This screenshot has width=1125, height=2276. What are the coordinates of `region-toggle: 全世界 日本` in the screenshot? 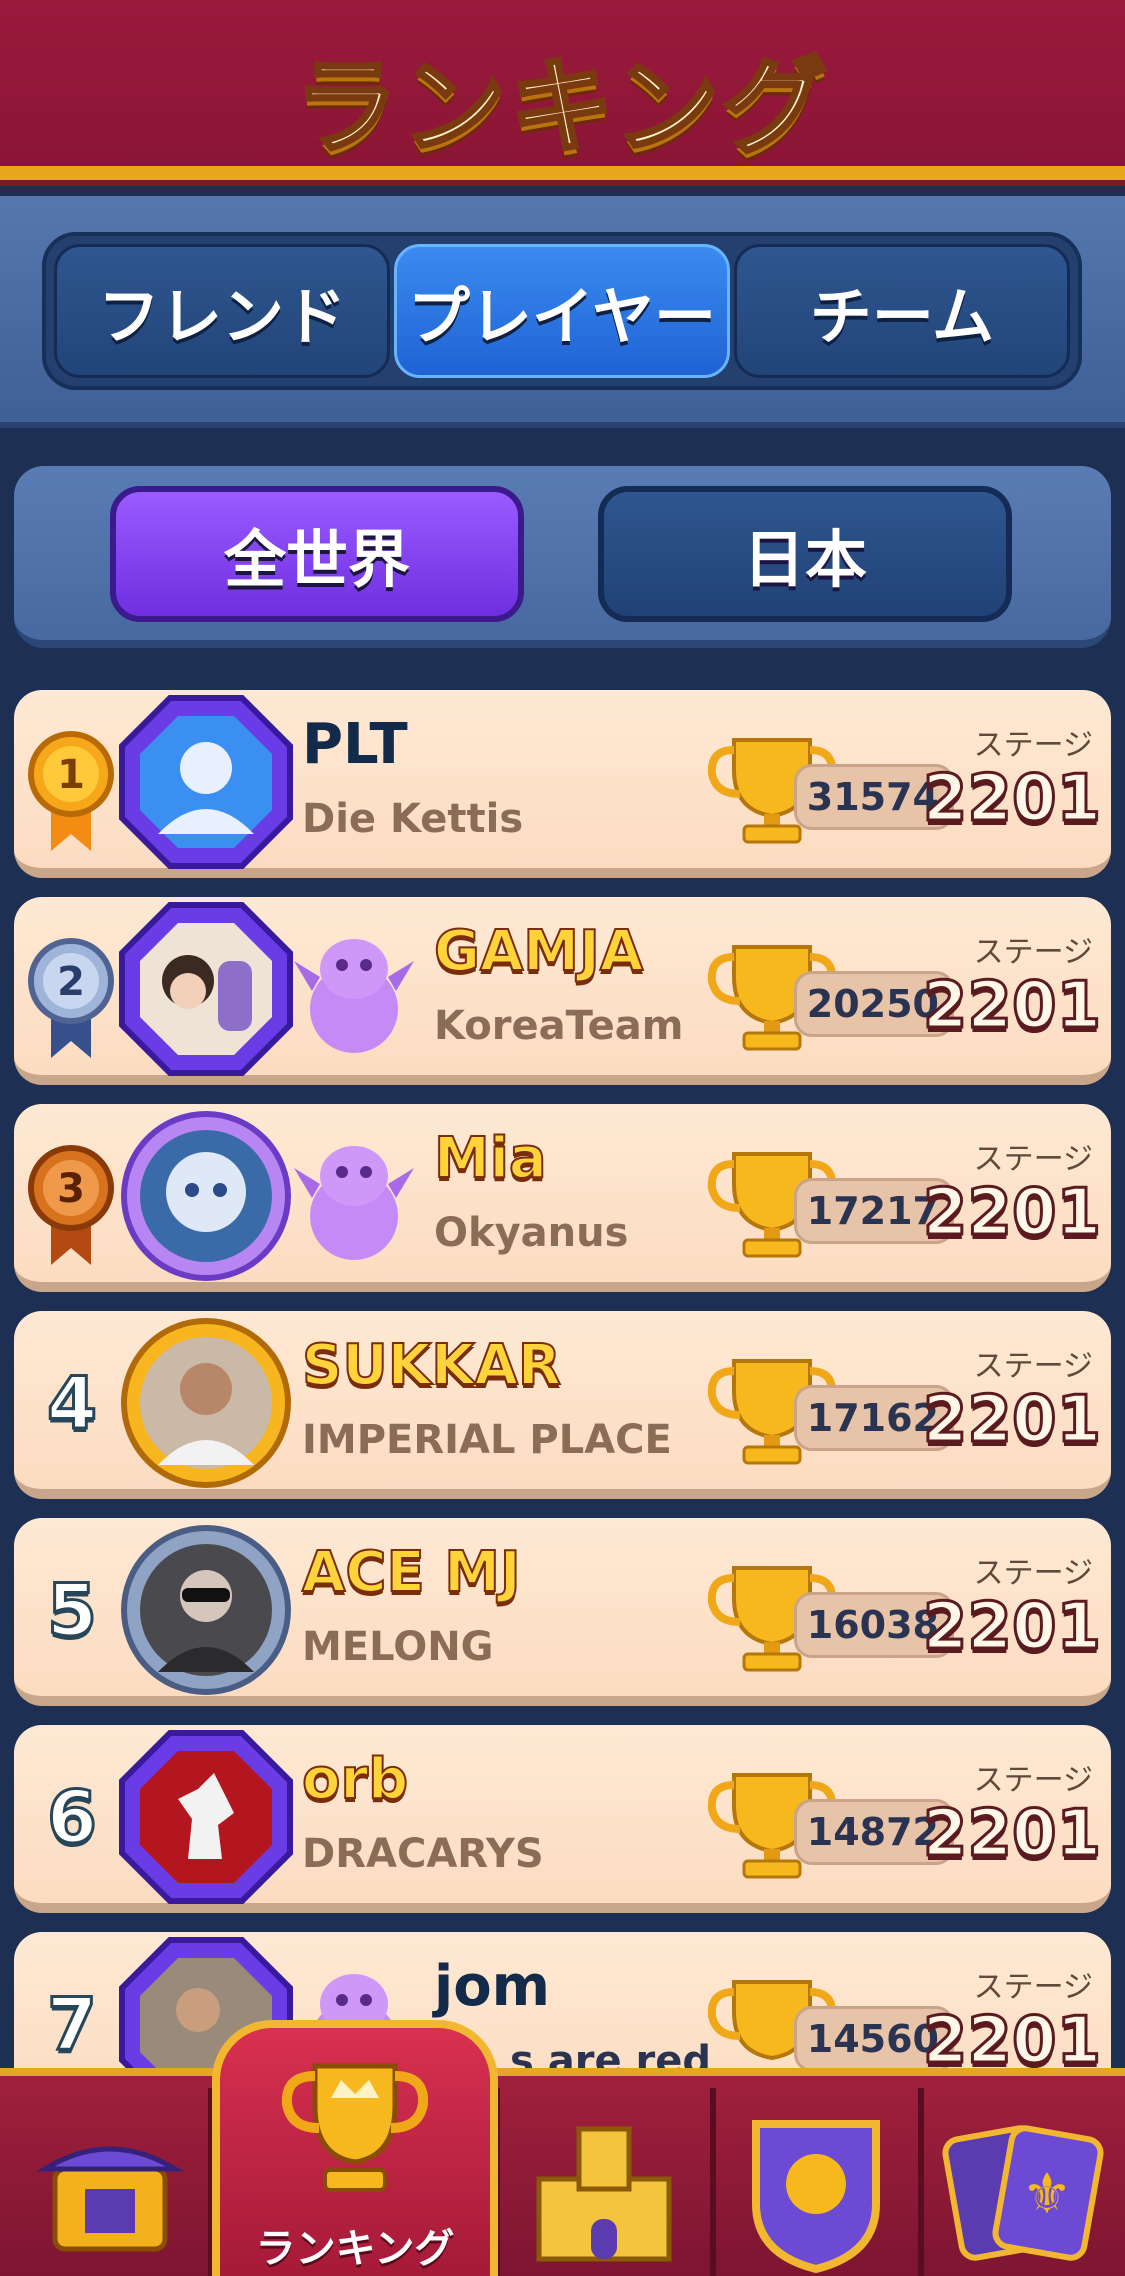 It's located at (562, 557).